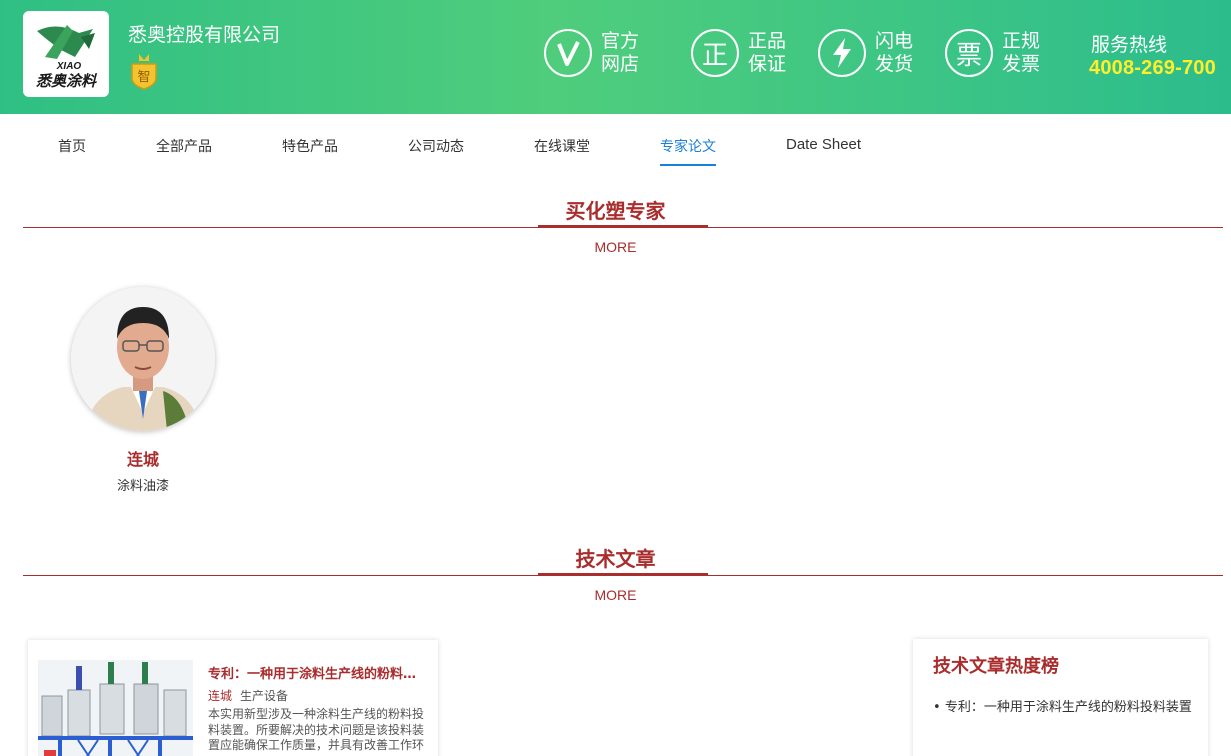 This screenshot has height=756, width=1231. I want to click on feature-line1: 官方, so click(620, 41).